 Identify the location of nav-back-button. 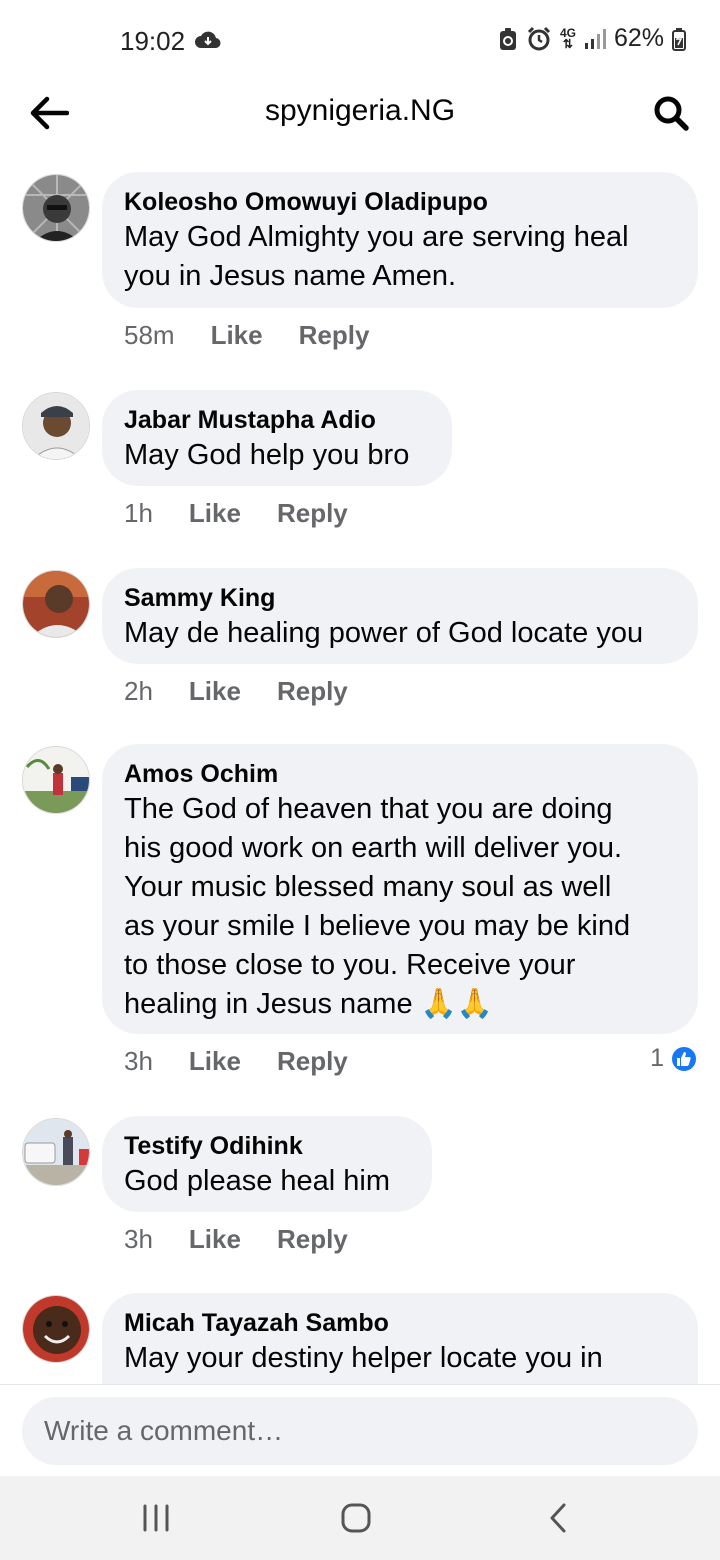
(558, 1518).